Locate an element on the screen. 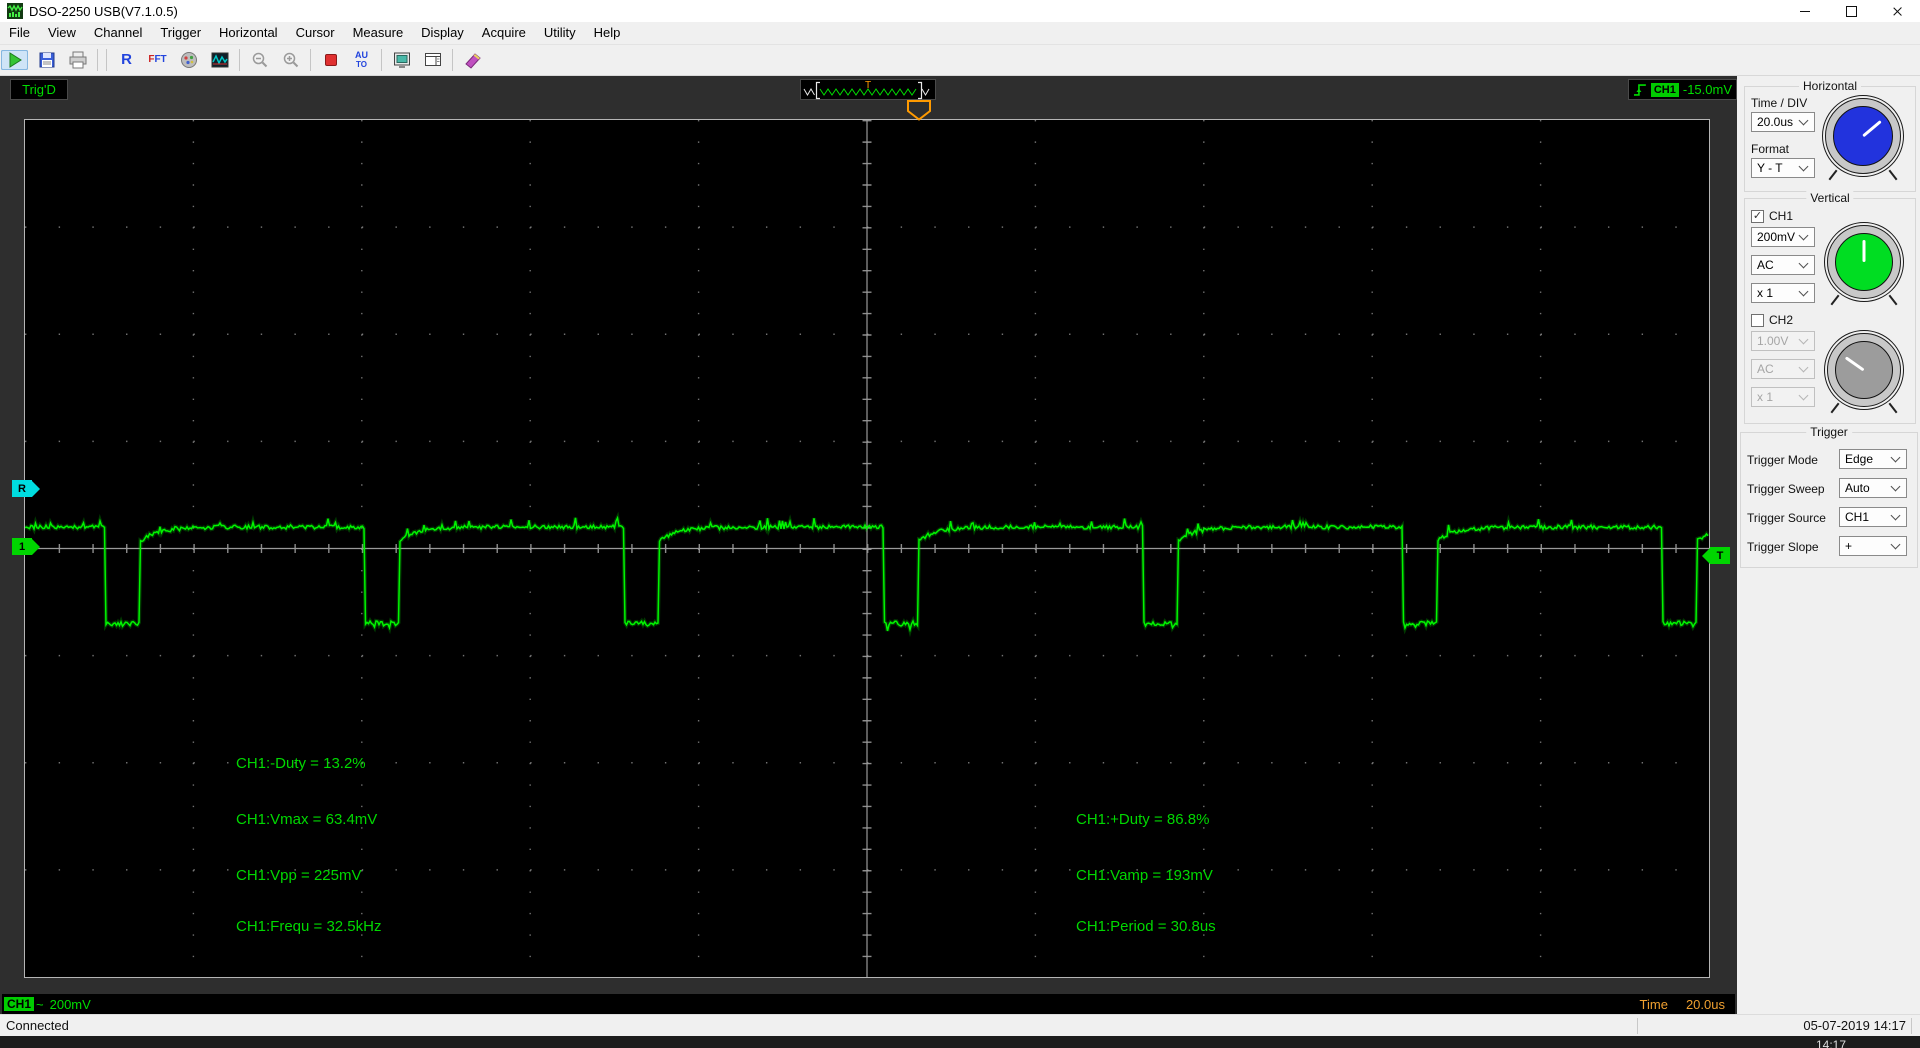  close-icon is located at coordinates (1897, 11).